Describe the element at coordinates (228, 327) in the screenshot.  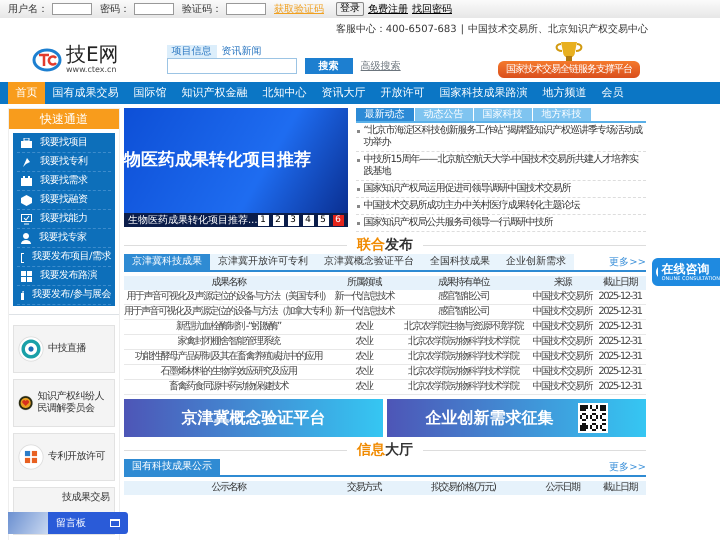
I see `table-cell: 新型抗血栓酶制剂 -“蚓激酶”` at that location.